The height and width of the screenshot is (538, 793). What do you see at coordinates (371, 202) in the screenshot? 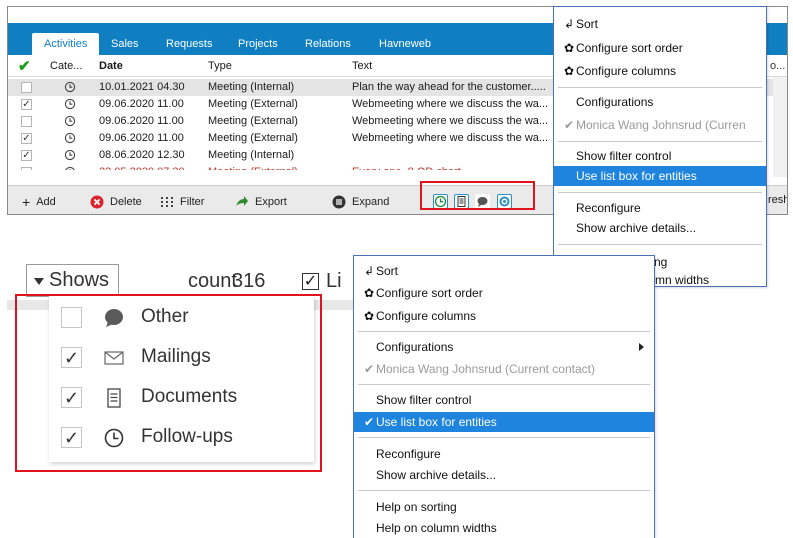
I see `expand-button-label: Expand` at bounding box center [371, 202].